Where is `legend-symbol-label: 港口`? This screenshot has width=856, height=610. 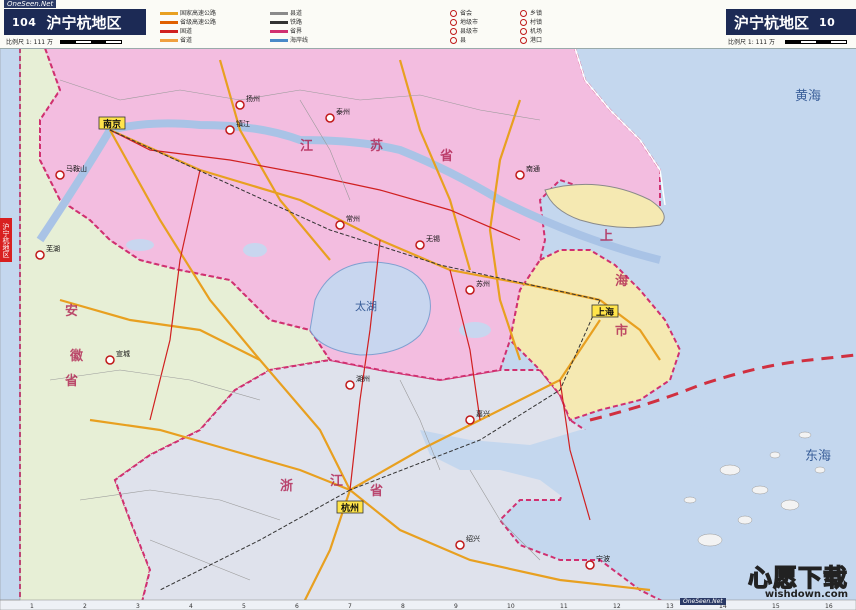
legend-symbol-label: 港口 is located at coordinates (536, 40).